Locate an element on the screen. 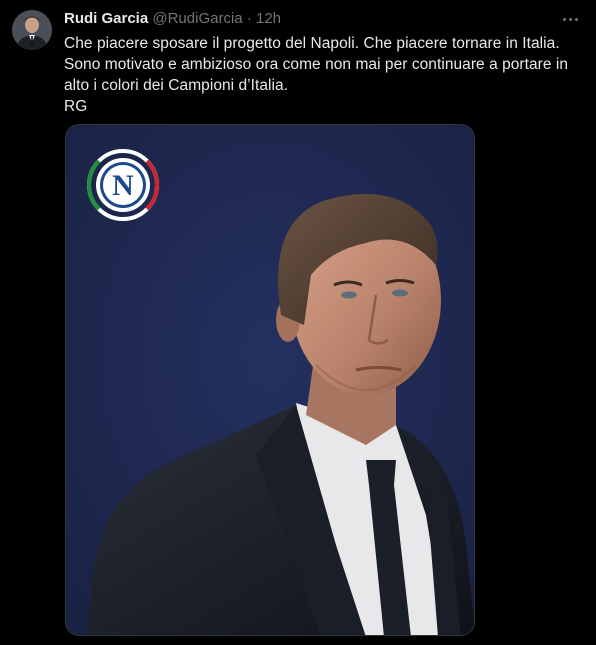 Image resolution: width=596 pixels, height=645 pixels. more-options-button is located at coordinates (570, 19).